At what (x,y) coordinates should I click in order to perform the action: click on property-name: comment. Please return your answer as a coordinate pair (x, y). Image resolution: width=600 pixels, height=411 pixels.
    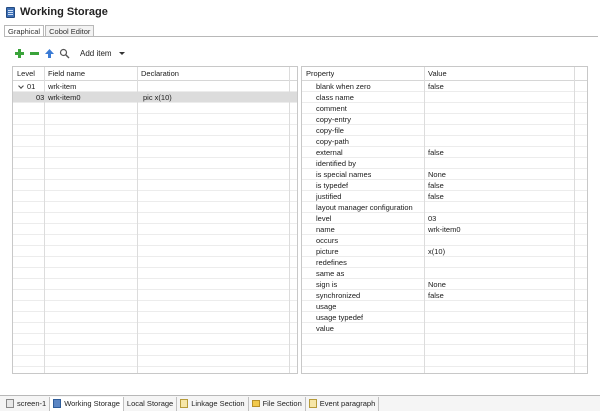
    Looking at the image, I should click on (331, 108).